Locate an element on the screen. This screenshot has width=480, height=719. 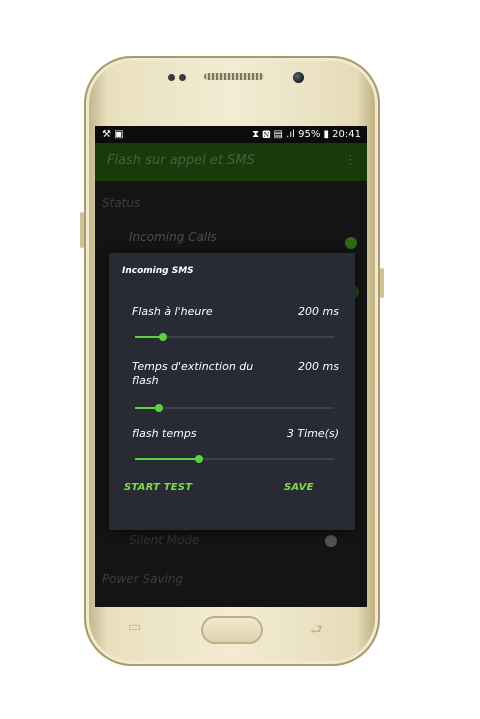
flash-count-slider is located at coordinates (234, 459).